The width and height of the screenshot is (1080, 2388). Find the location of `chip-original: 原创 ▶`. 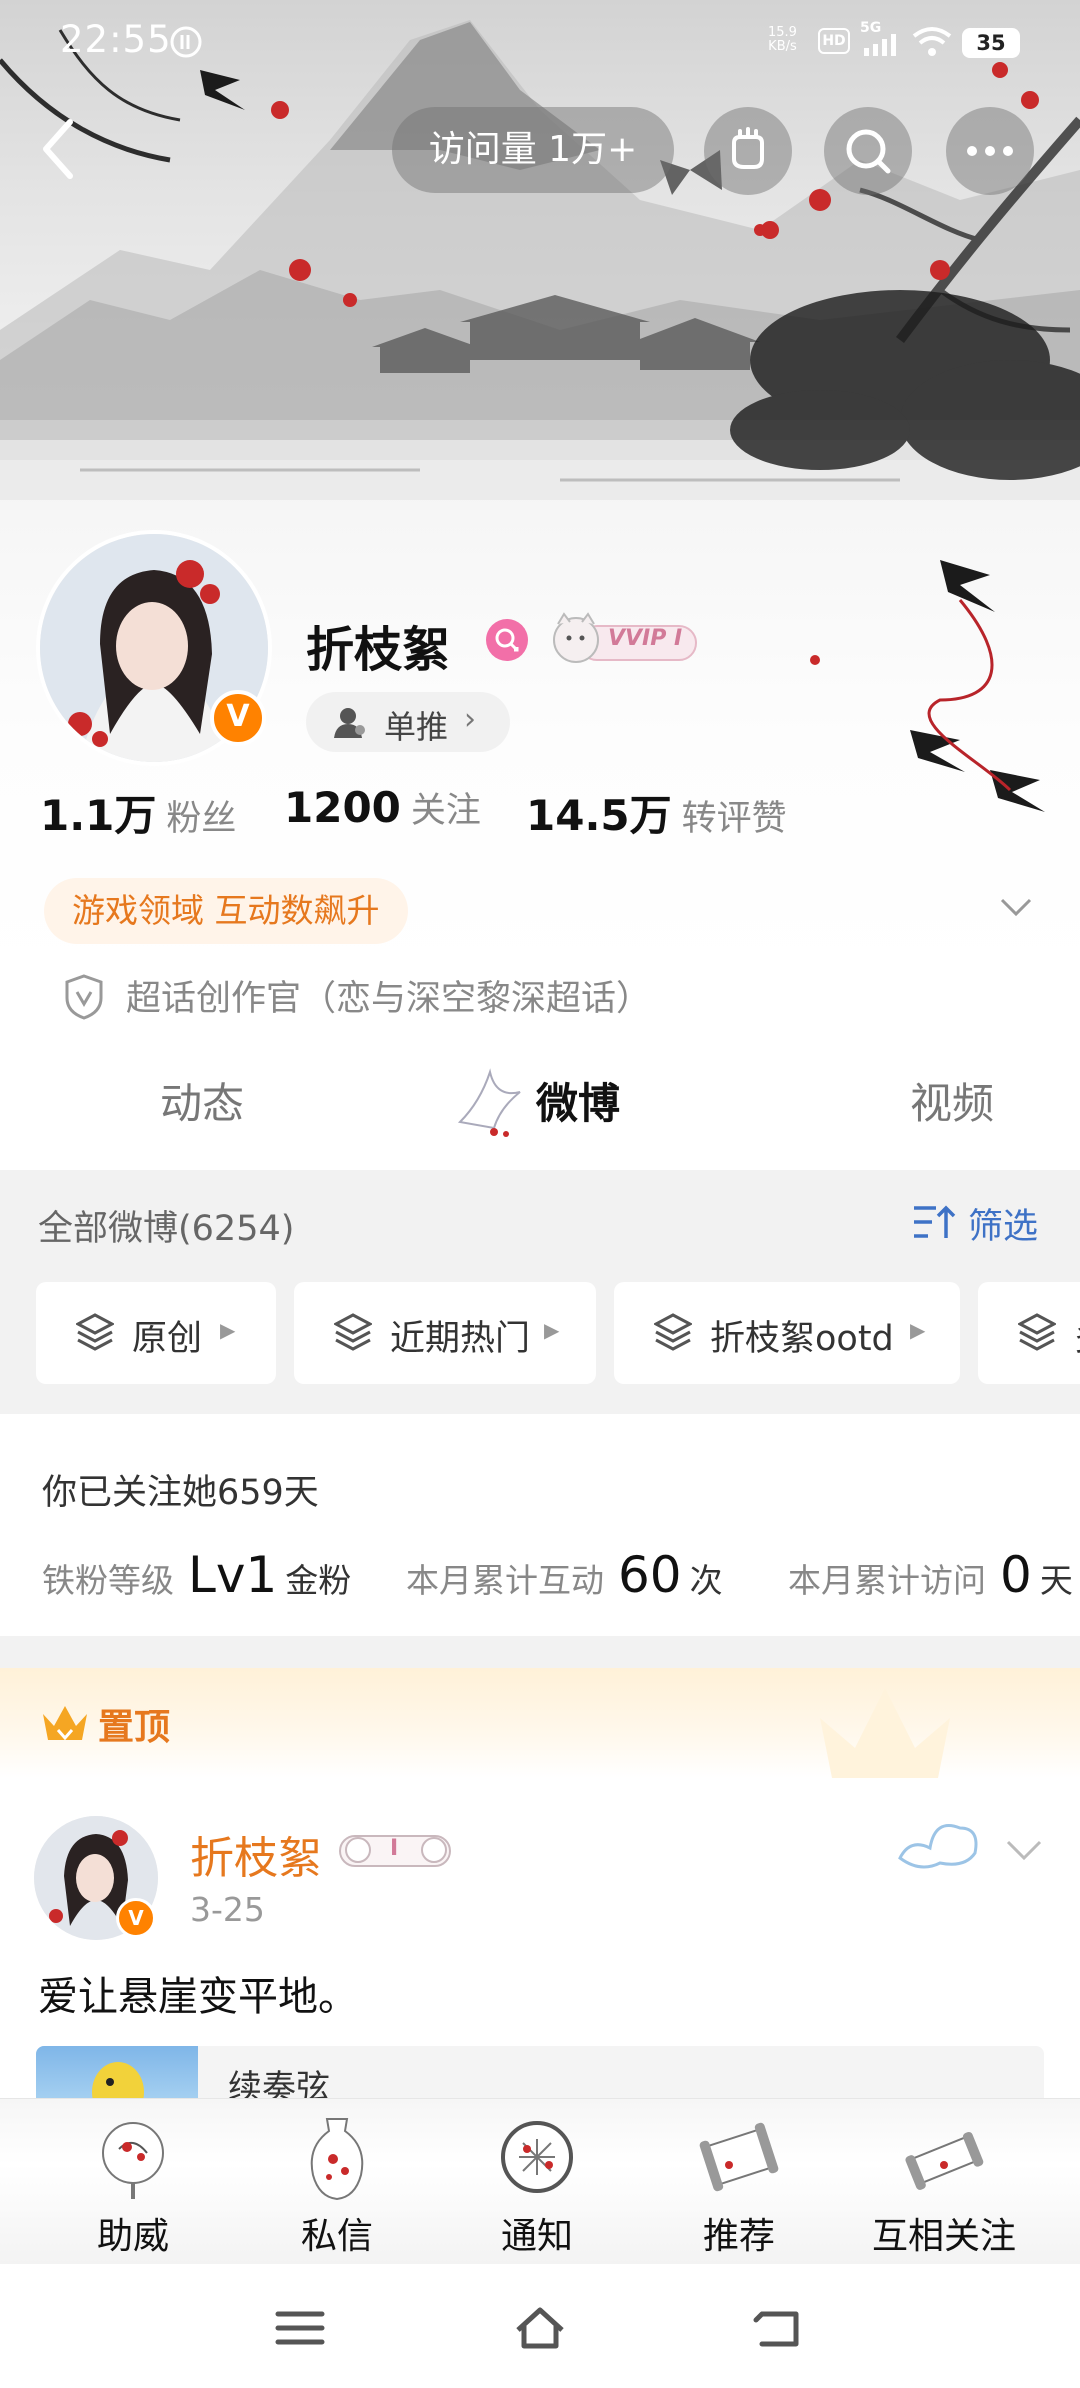

chip-original: 原创 ▶ is located at coordinates (156, 1333).